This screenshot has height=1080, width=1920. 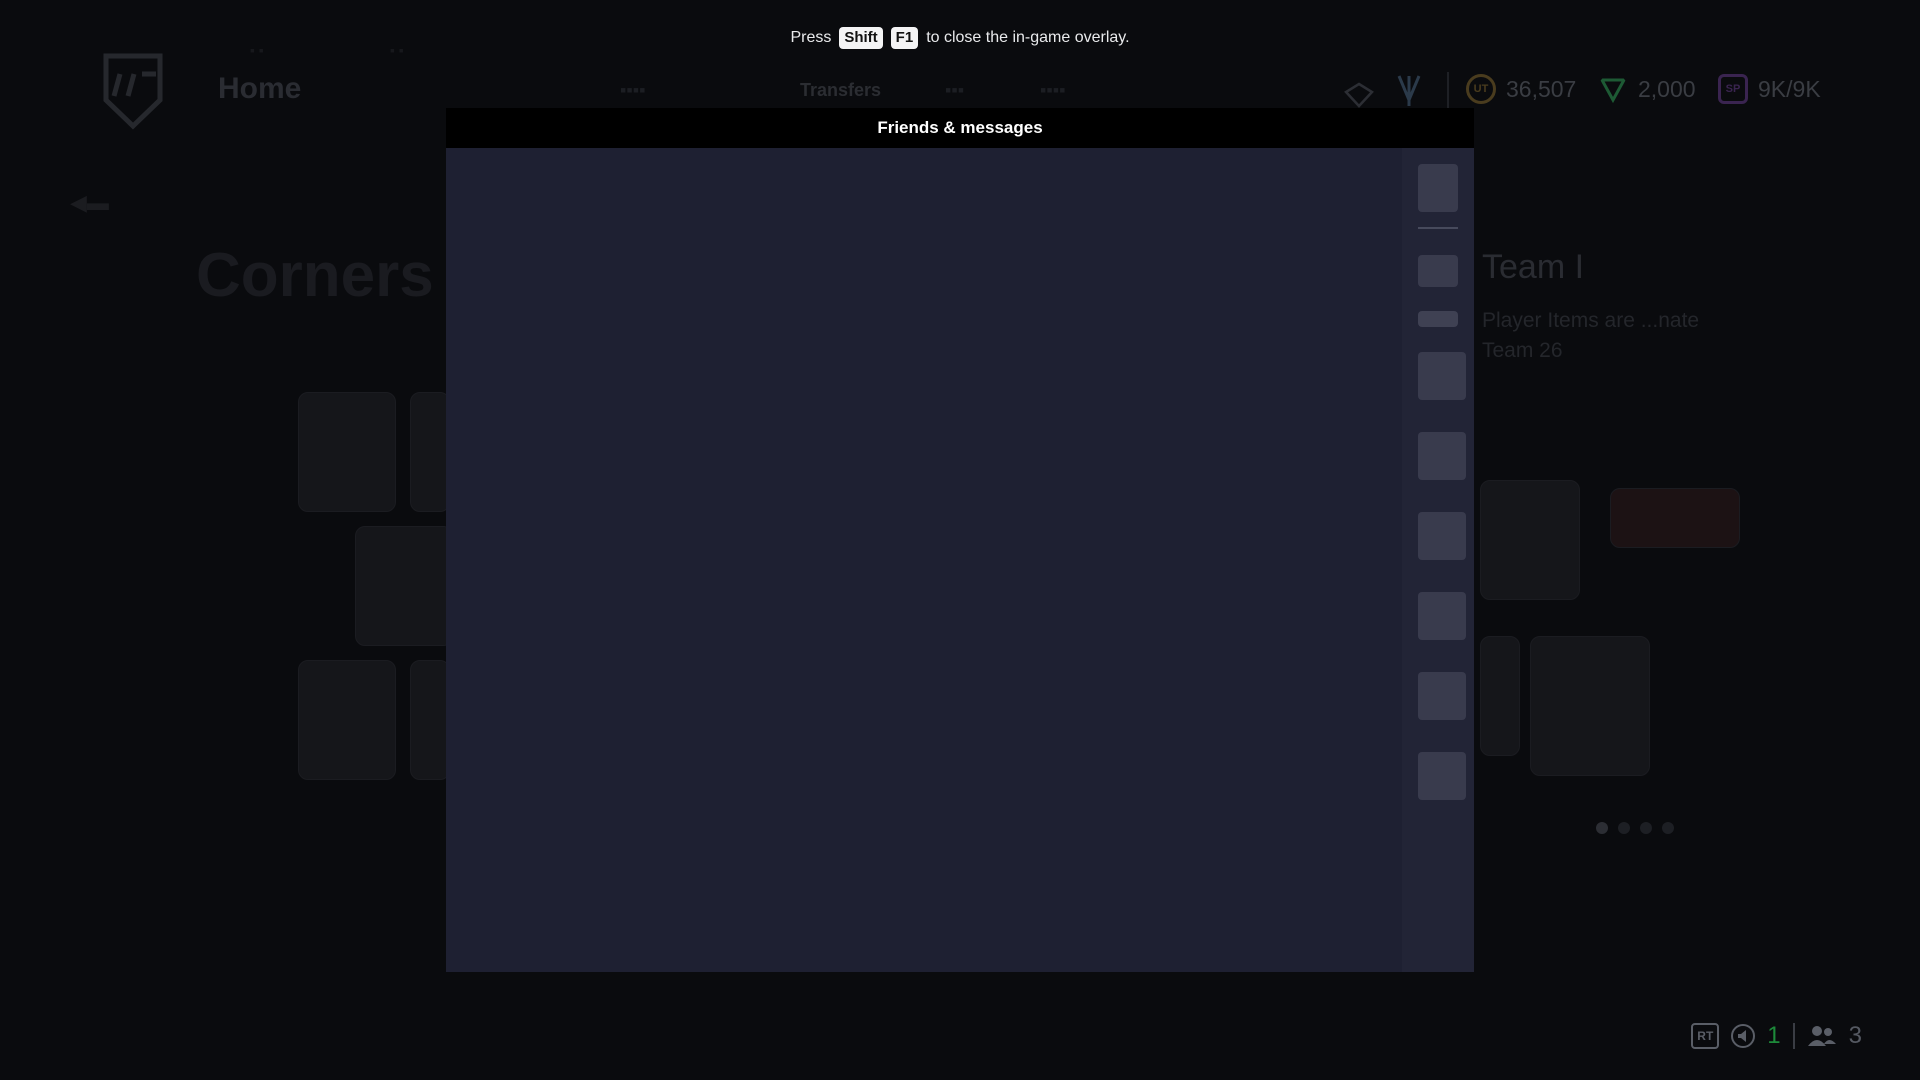 What do you see at coordinates (1733, 89) in the screenshot?
I see `sp-icon: SP` at bounding box center [1733, 89].